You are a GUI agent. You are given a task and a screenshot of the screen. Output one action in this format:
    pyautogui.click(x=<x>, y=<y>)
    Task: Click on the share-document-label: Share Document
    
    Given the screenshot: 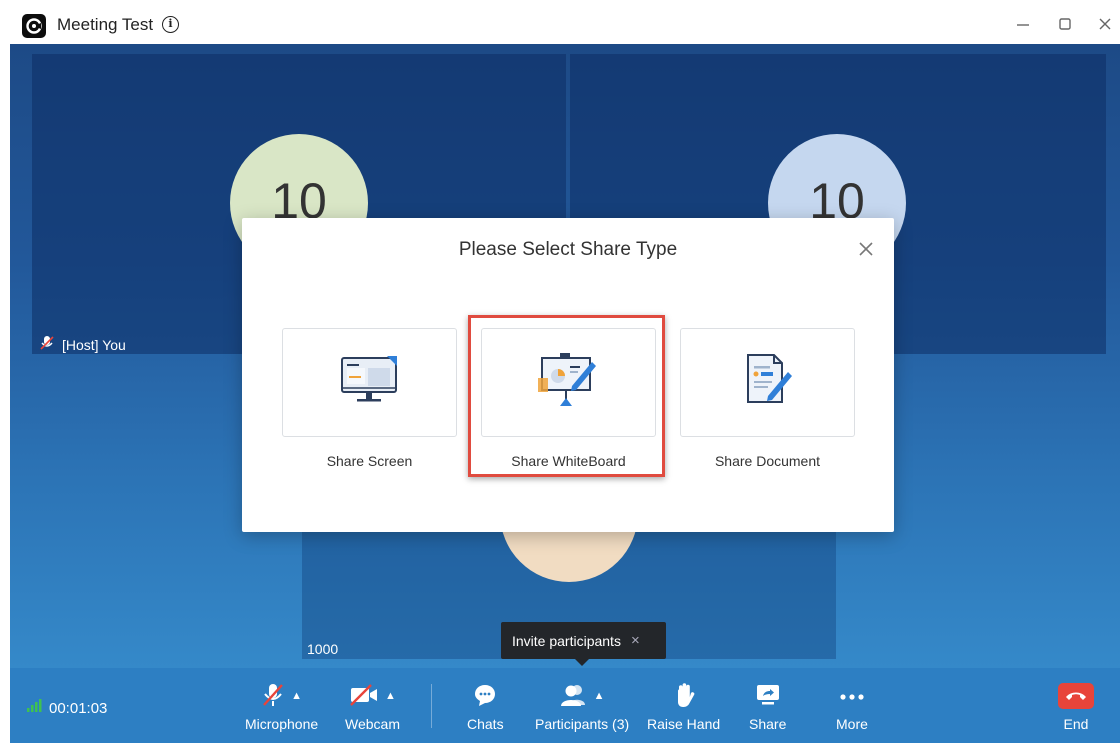 What is the action you would take?
    pyautogui.click(x=767, y=461)
    